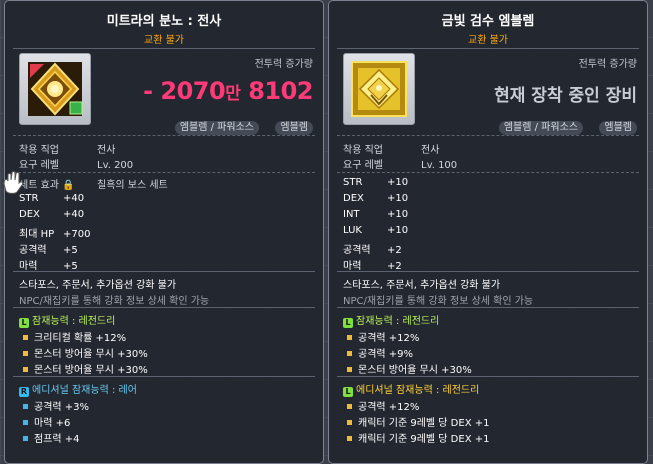 The image size is (653, 464). Describe the element at coordinates (76, 163) in the screenshot. I see `req-level-row: 요구 레벨 Lv. 200` at that location.